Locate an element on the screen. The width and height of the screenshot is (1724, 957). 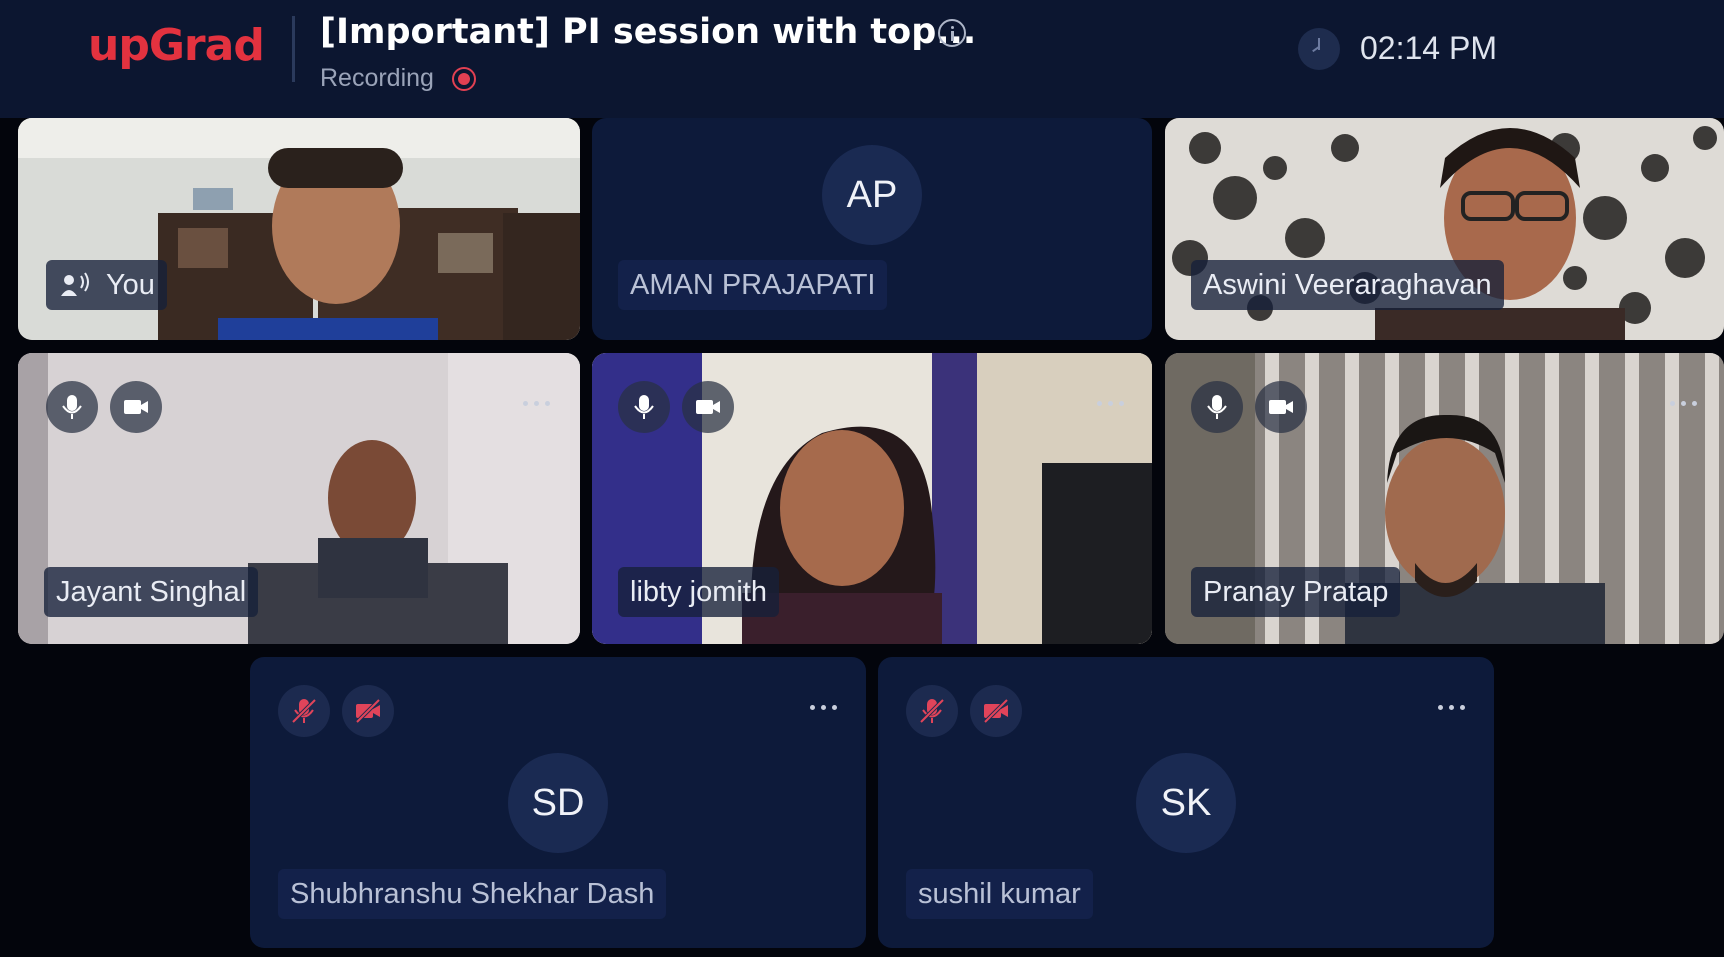
participant-name: Jayant Singhal is located at coordinates (151, 592).